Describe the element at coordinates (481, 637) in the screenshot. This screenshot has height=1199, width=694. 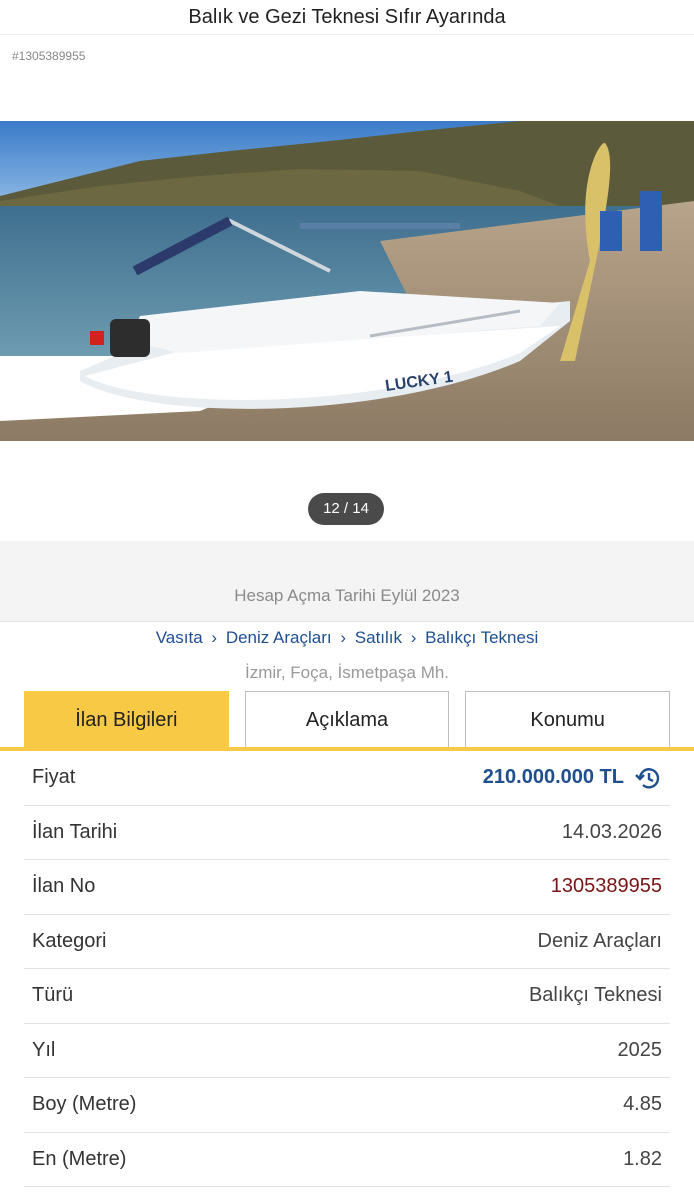
I see `breadcrumb-item-balikci-teknesi: Balıkçı Teknesi` at that location.